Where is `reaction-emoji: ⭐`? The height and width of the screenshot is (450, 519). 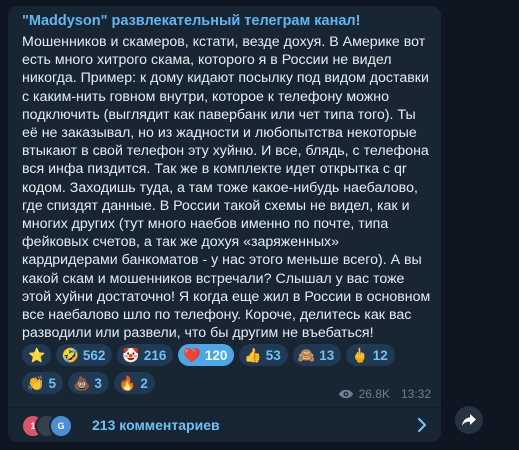 reaction-emoji: ⭐ is located at coordinates (37, 355).